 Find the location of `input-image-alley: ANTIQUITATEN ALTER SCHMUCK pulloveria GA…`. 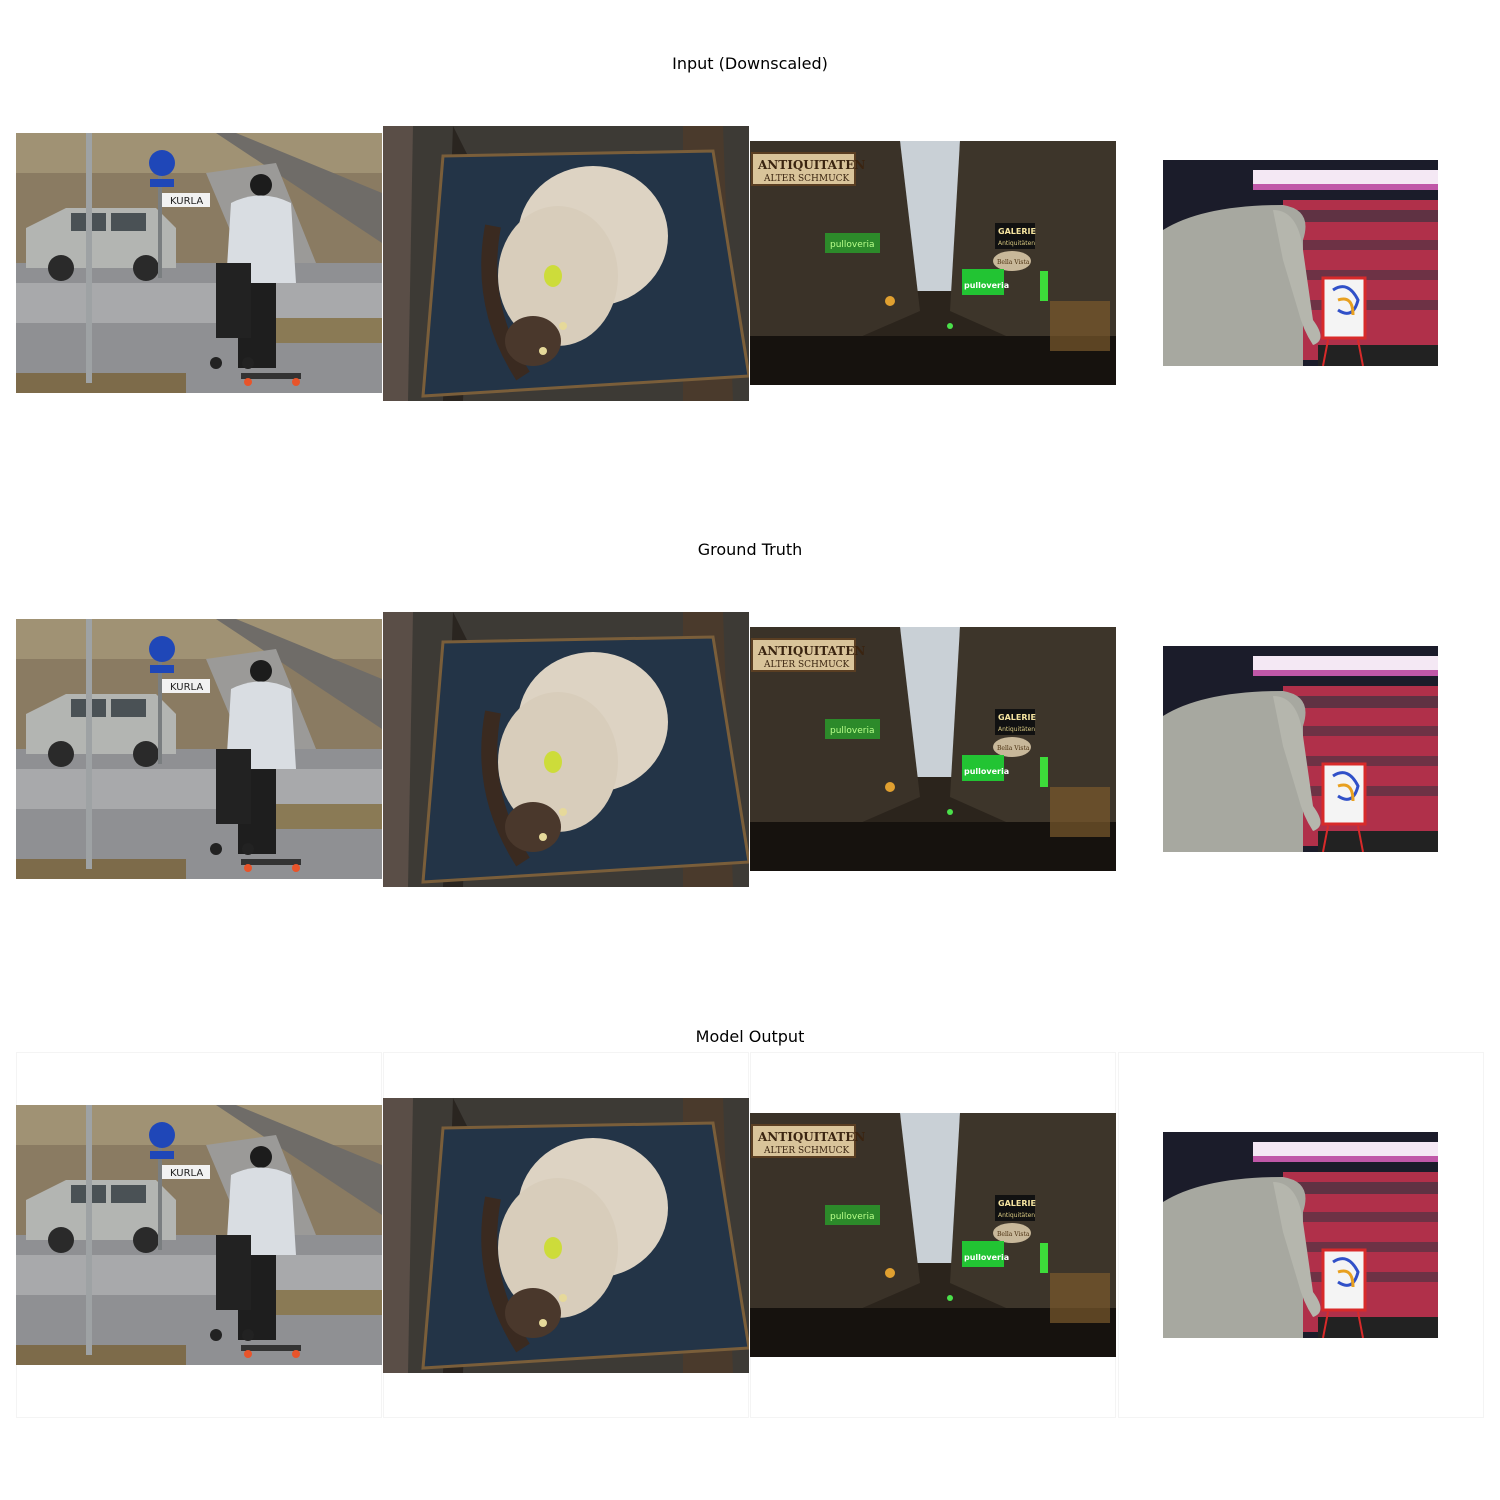

input-image-alley: ANTIQUITATEN ALTER SCHMUCK pulloveria GA… is located at coordinates (933, 263).